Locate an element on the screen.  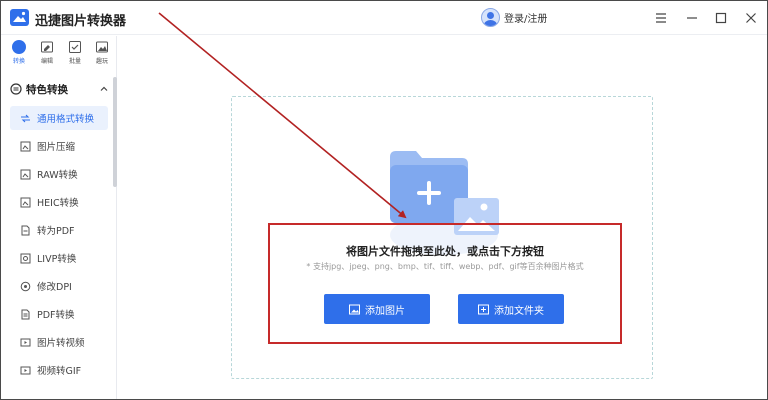
sidebar-item-heic: HEIC转换 is located at coordinates (59, 202).